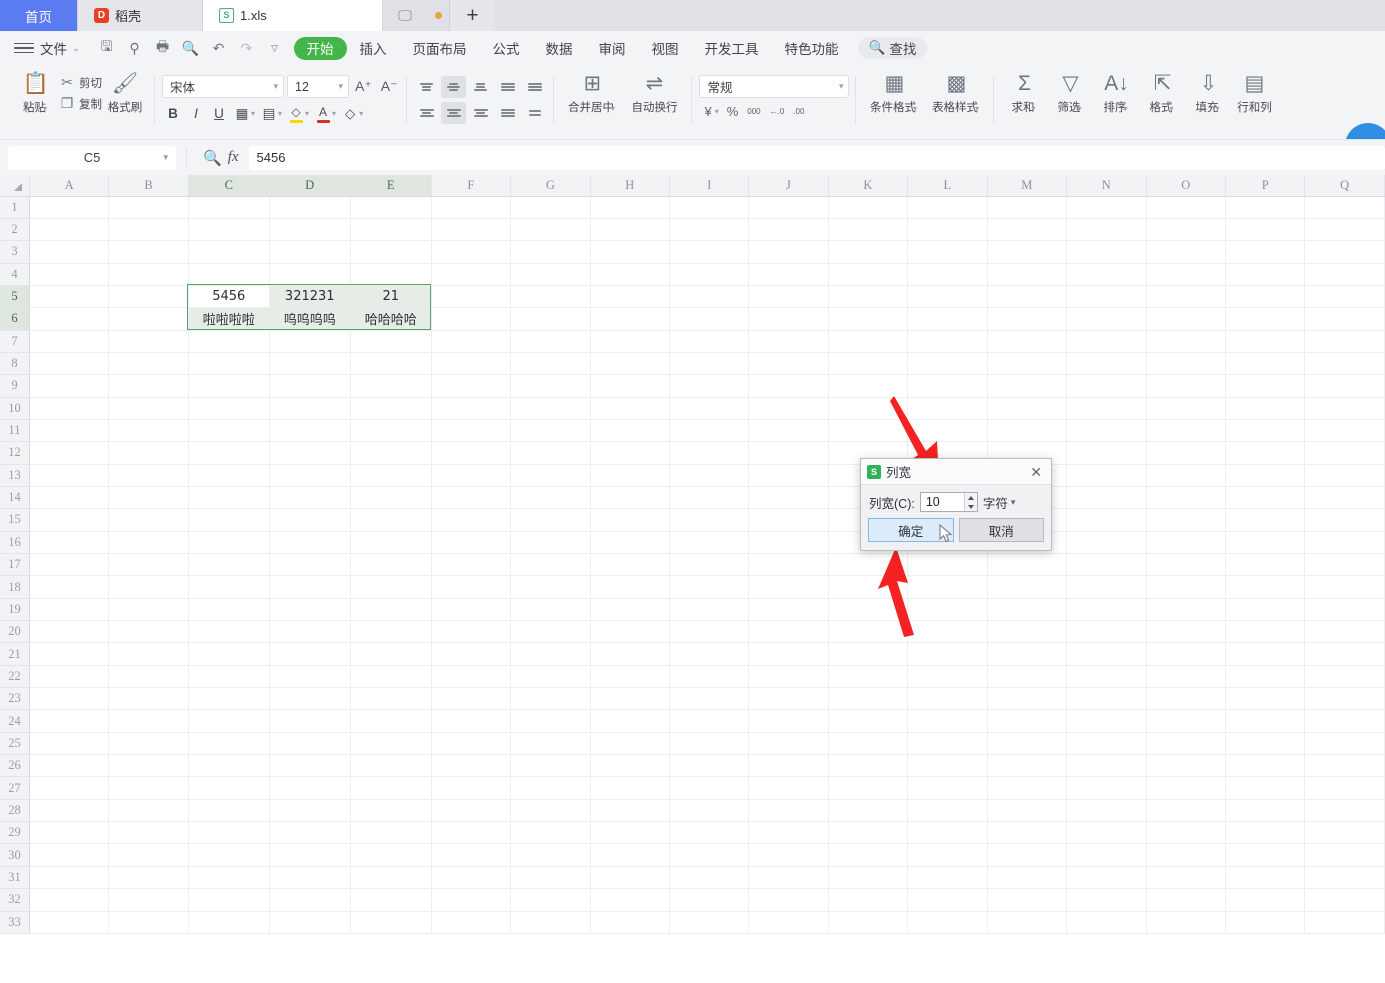 The image size is (1385, 983). Describe the element at coordinates (69, 654) in the screenshot. I see `cell-a21` at that location.